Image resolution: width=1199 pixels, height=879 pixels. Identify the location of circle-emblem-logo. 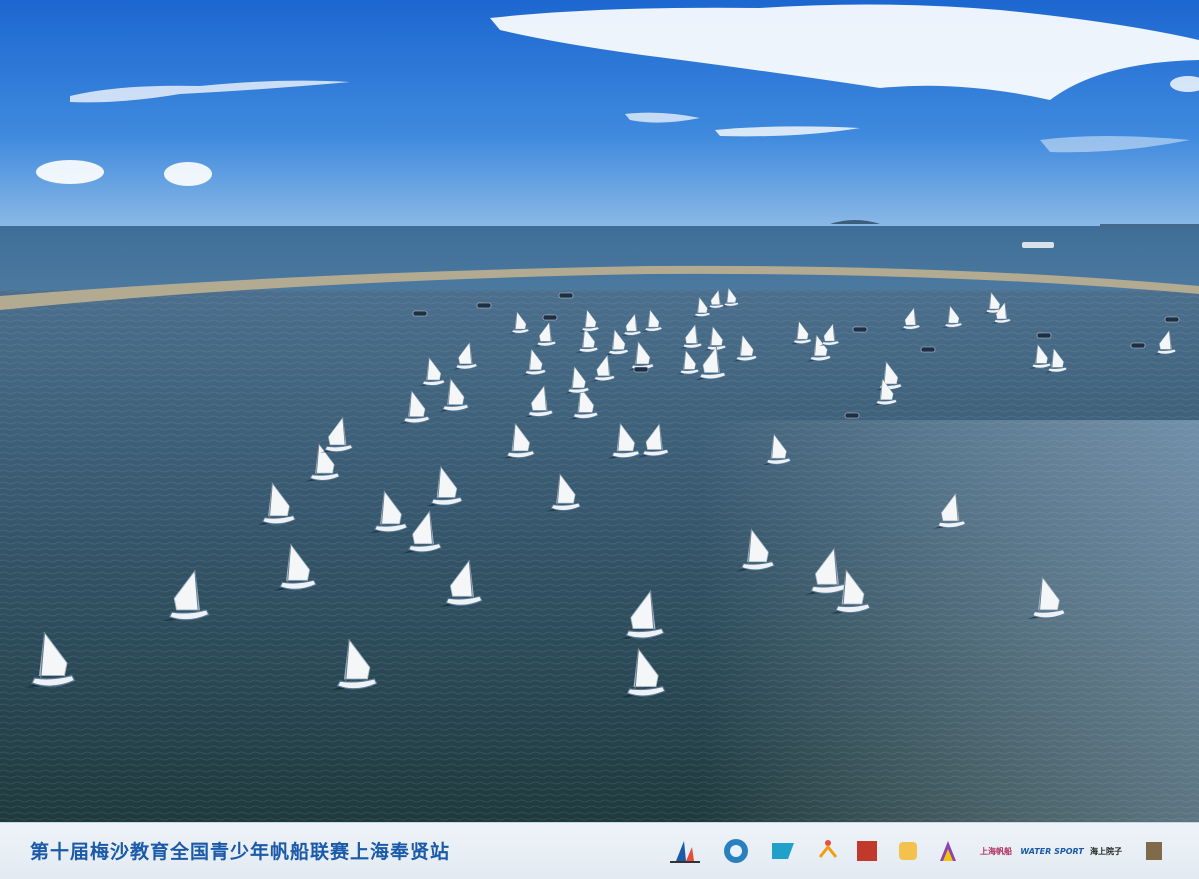
(736, 851).